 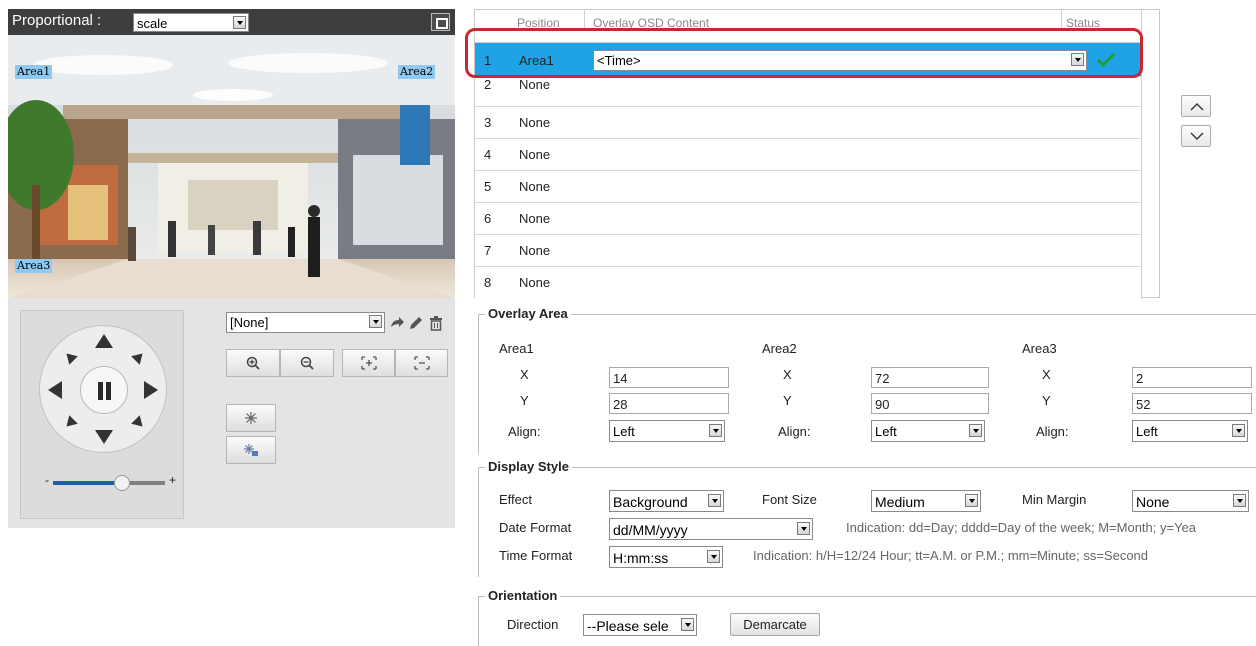 I want to click on area3-x-input: 2, so click(x=1192, y=377).